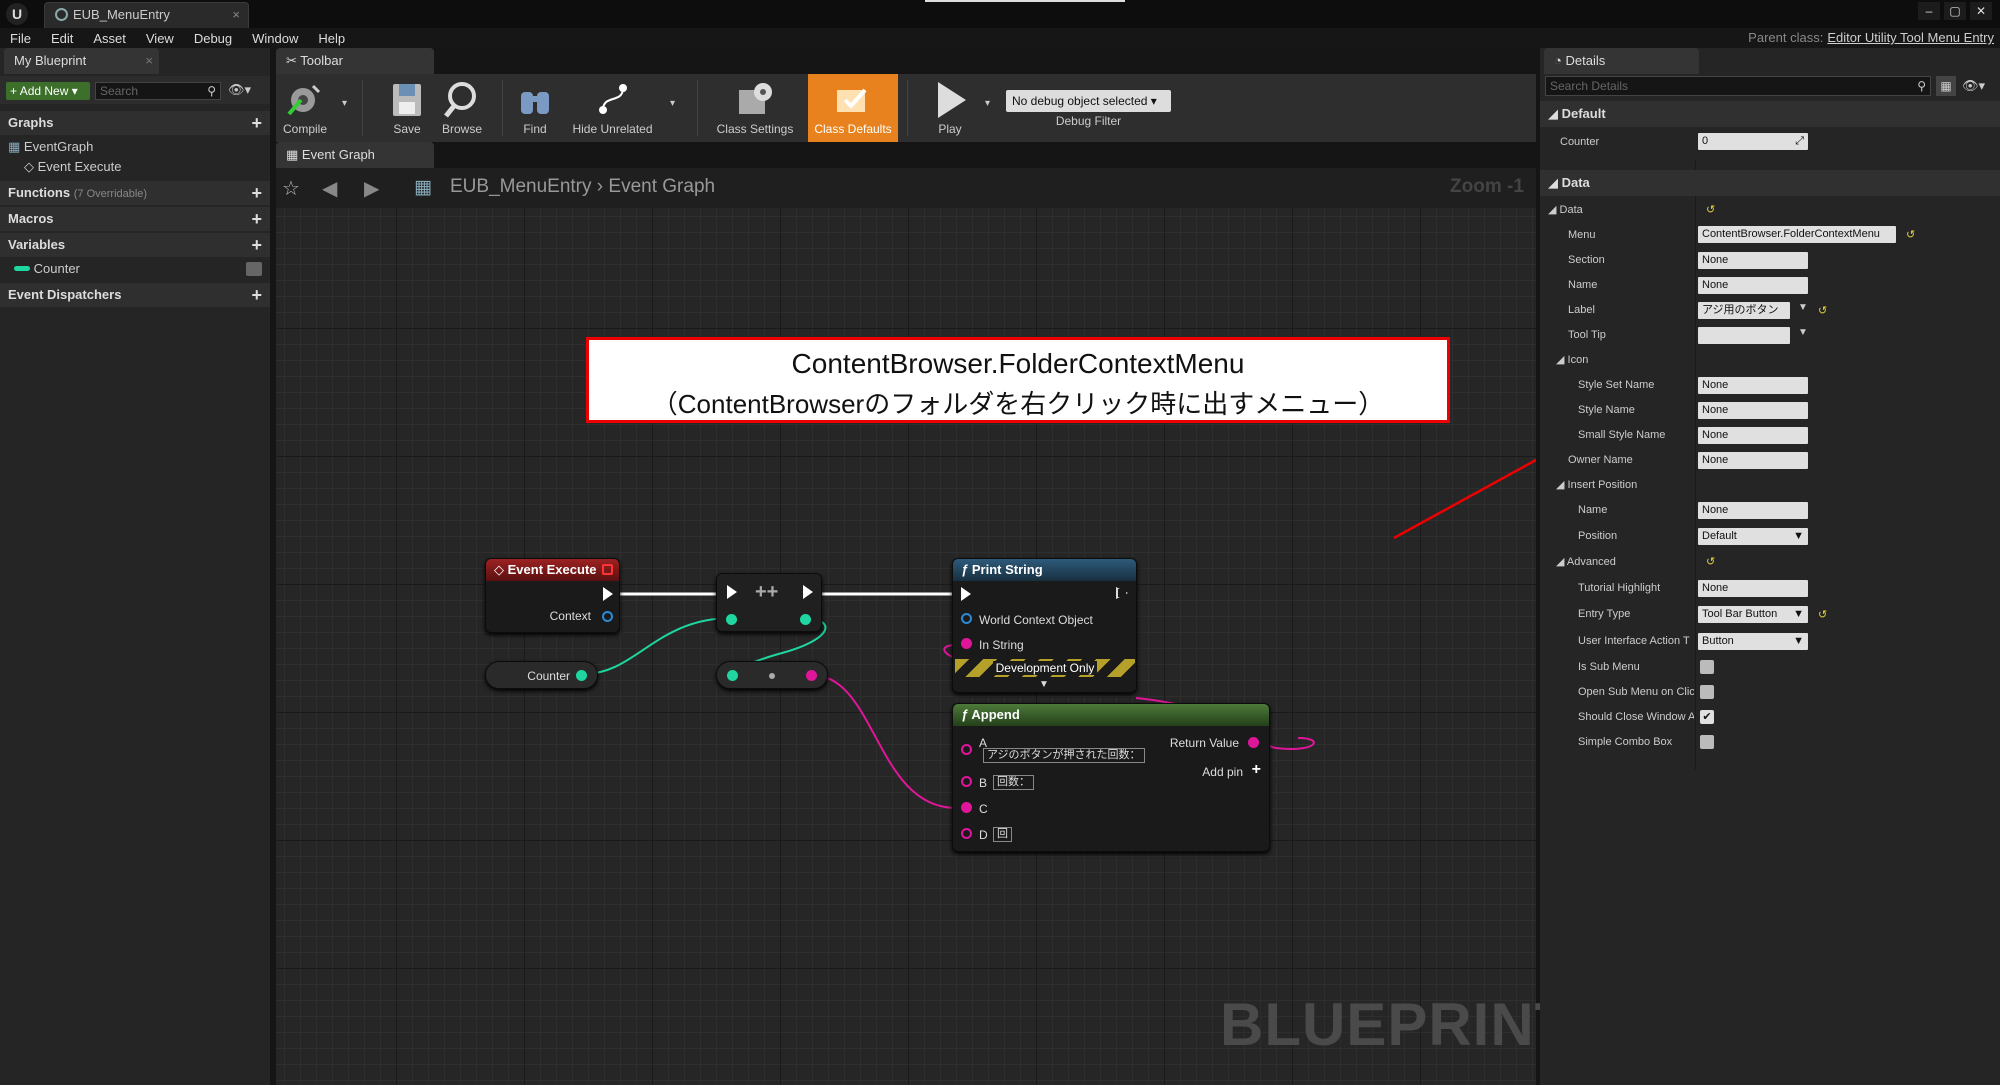  Describe the element at coordinates (966, 833) in the screenshot. I see `append-d-pin` at that location.